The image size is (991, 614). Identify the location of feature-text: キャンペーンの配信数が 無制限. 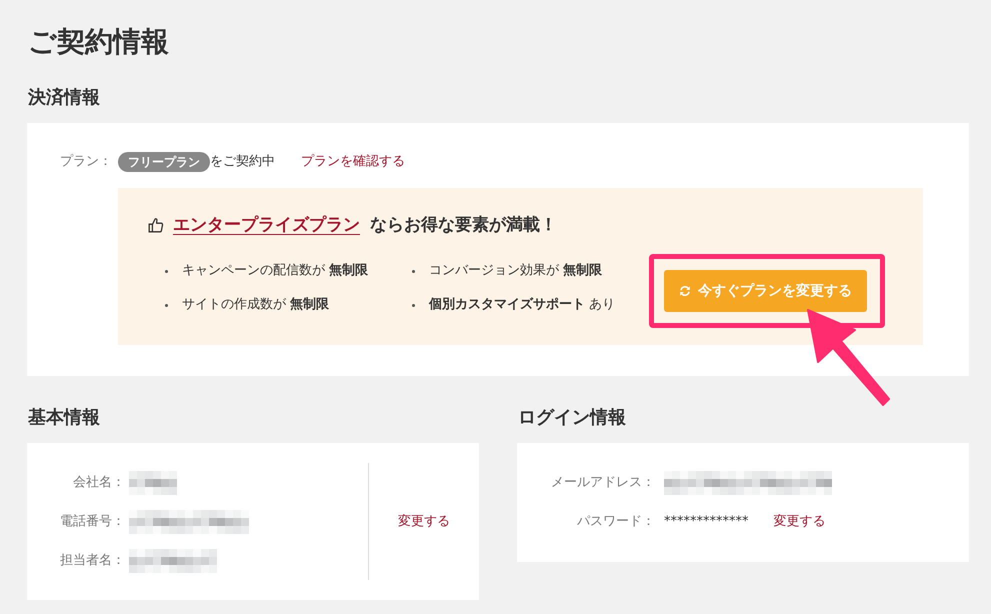
(275, 271).